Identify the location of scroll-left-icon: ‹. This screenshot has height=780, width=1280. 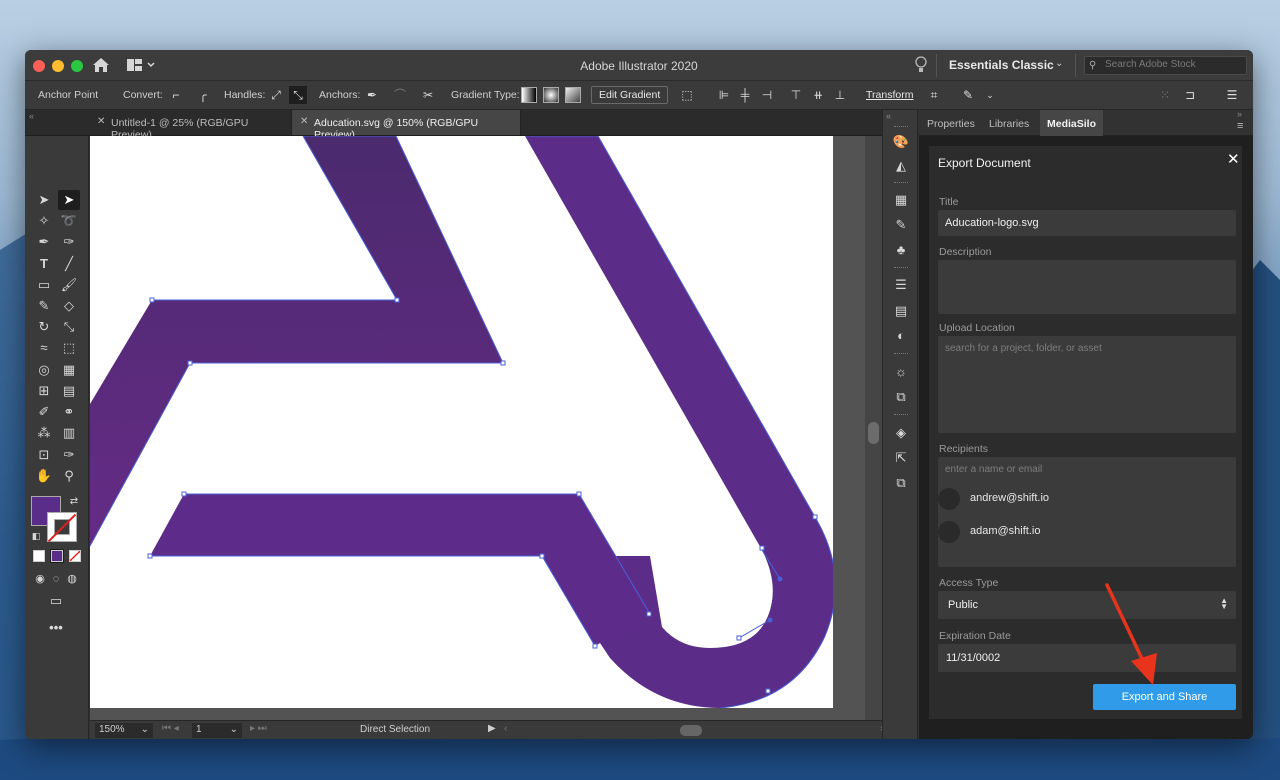
(505, 728).